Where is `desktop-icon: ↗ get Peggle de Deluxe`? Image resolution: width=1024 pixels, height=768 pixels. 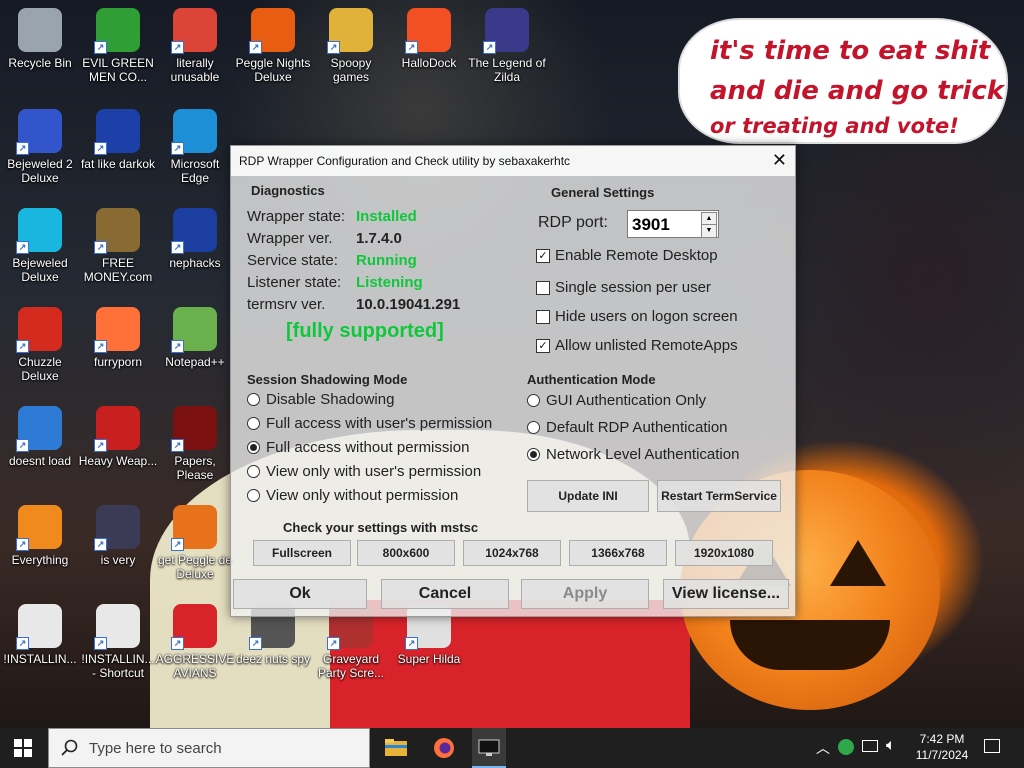 desktop-icon: ↗ get Peggle de Deluxe is located at coordinates (195, 543).